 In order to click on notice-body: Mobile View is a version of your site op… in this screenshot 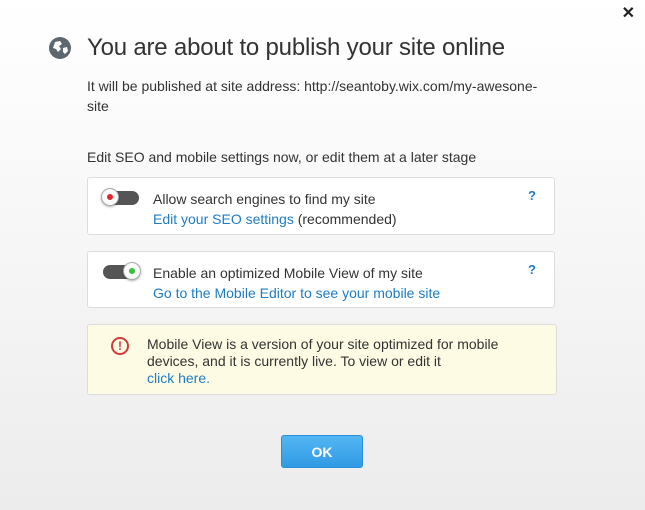, I will do `click(323, 352)`.